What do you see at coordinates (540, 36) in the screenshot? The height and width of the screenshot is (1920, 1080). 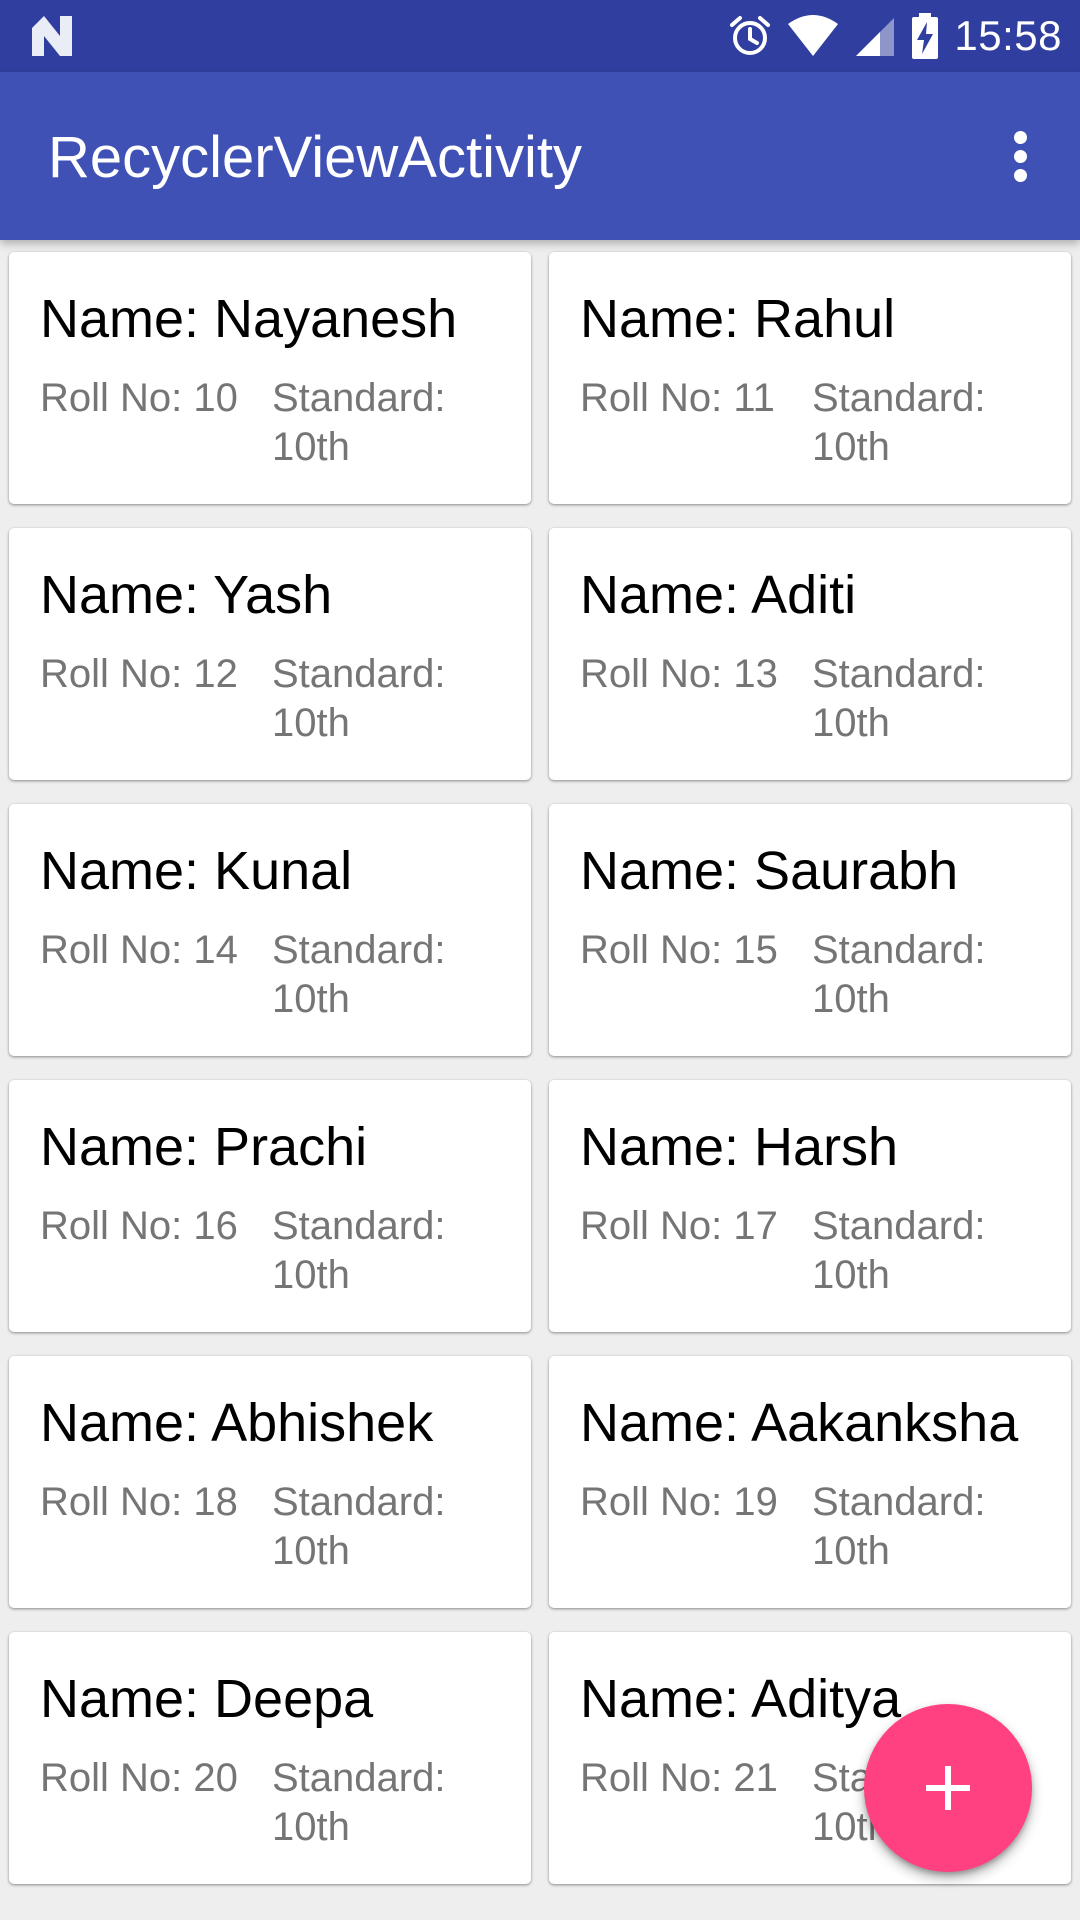 I see `status-bar: 15:58` at bounding box center [540, 36].